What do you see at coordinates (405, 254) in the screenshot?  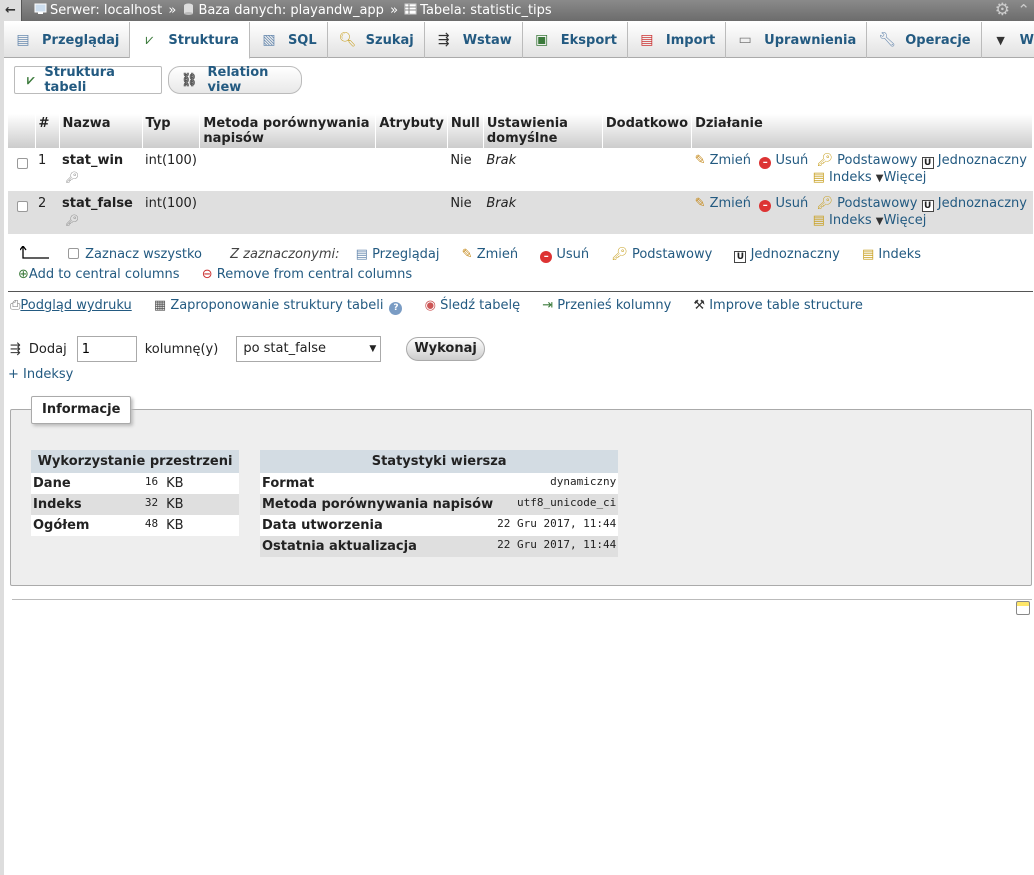 I see `bulk-browse-link: Przeglądaj` at bounding box center [405, 254].